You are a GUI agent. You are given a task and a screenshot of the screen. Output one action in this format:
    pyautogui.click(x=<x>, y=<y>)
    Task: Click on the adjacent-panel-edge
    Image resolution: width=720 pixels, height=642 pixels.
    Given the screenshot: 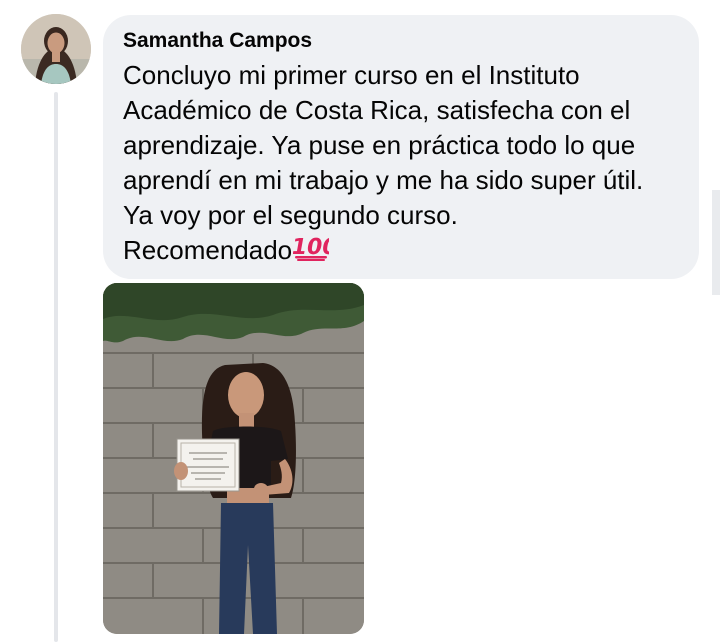 What is the action you would take?
    pyautogui.click(x=716, y=242)
    